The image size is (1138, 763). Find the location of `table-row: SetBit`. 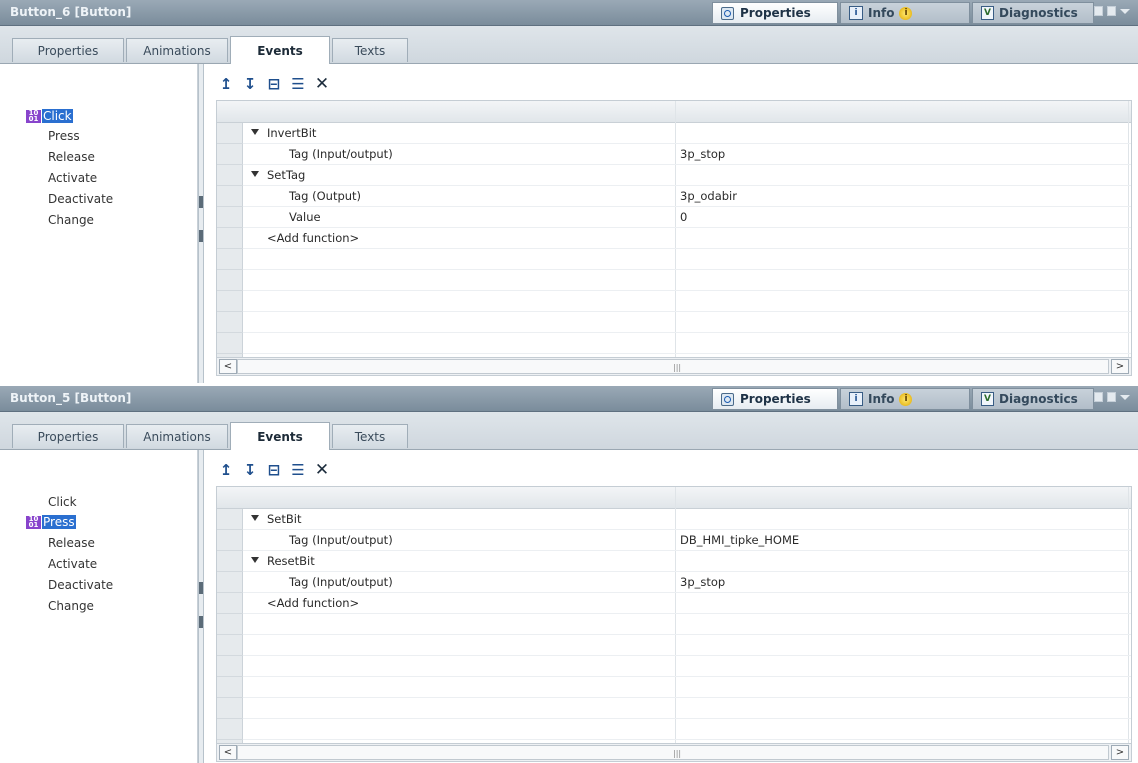

table-row: SetBit is located at coordinates (674, 519).